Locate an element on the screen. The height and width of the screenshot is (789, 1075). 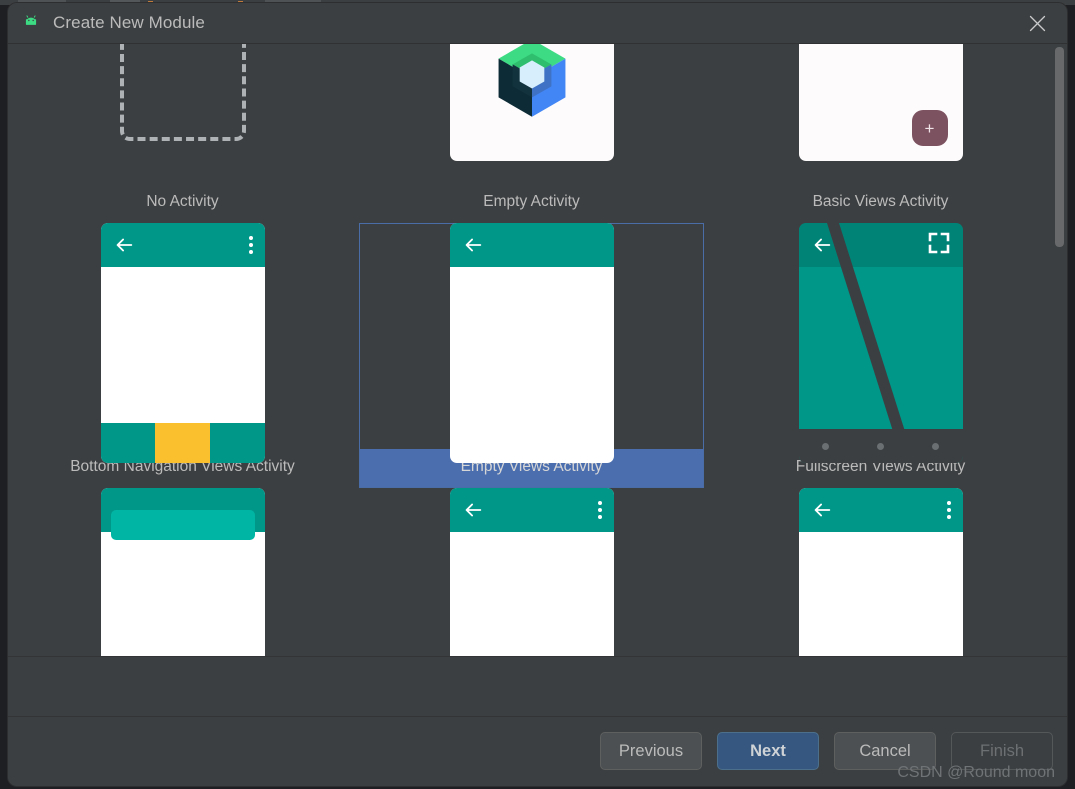
search-field-mock is located at coordinates (182, 525).